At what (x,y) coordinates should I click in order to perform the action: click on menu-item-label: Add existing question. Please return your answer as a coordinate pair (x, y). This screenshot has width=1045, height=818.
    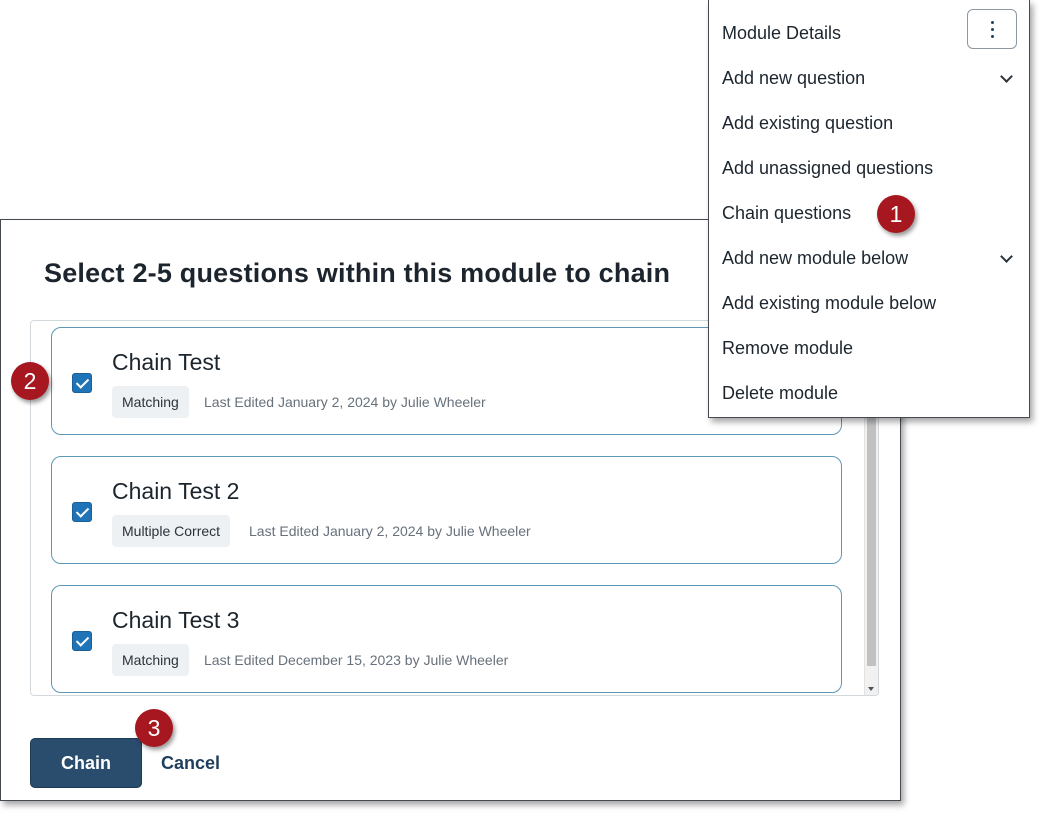
    Looking at the image, I should click on (808, 123).